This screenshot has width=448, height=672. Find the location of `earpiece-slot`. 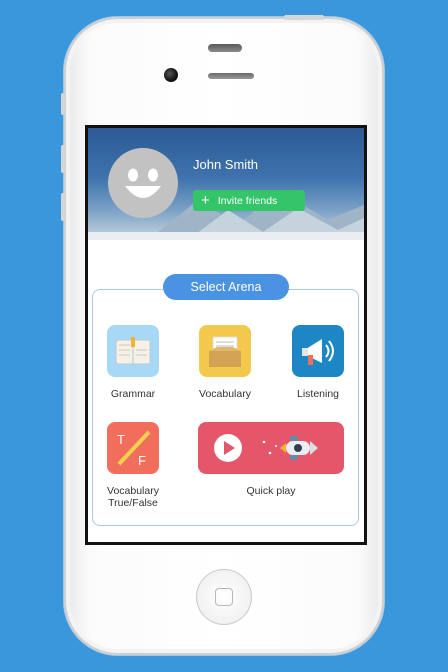

earpiece-slot is located at coordinates (231, 76).